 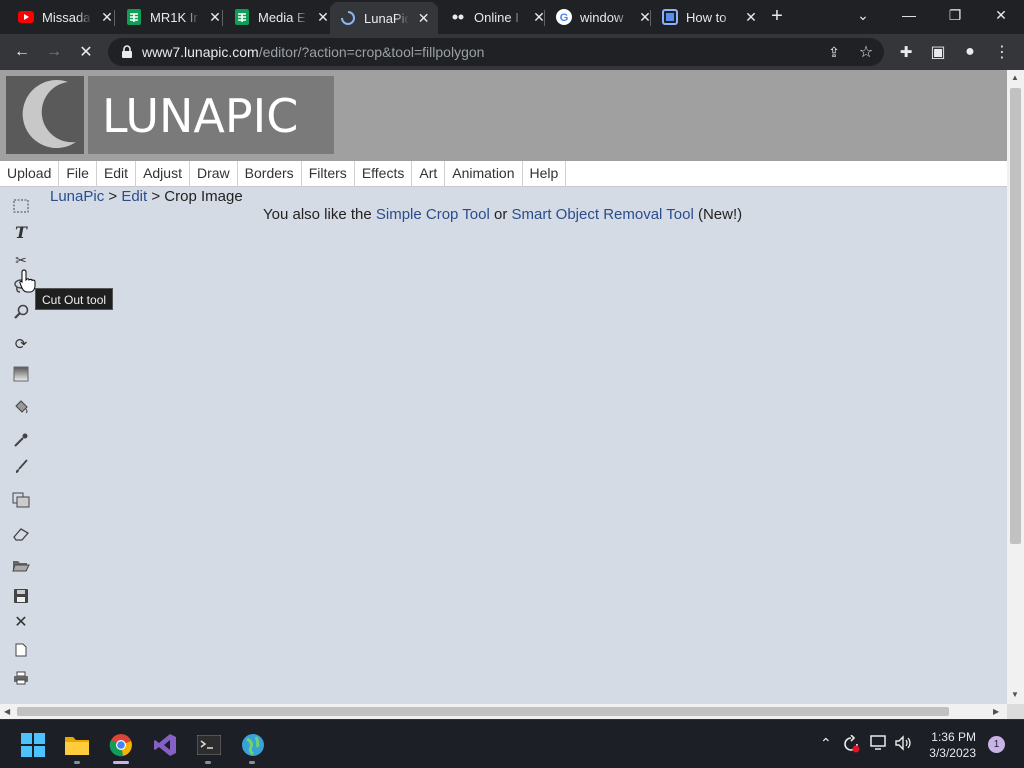 I want to click on open-folder-icon, so click(x=21, y=566).